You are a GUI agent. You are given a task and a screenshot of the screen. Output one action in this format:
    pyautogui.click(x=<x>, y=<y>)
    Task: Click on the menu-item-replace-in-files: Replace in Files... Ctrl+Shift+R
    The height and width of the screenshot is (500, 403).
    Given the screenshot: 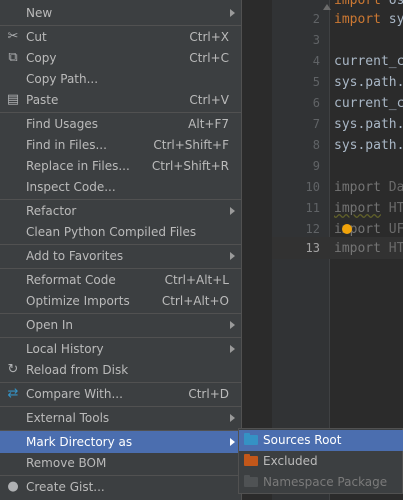 What is the action you would take?
    pyautogui.click(x=120, y=166)
    